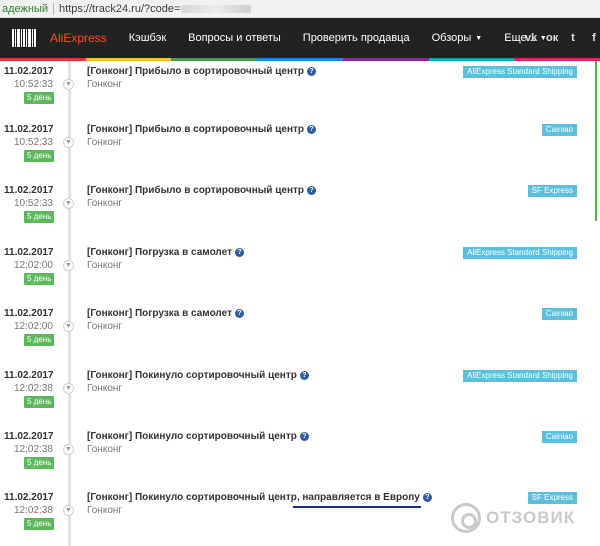  Describe the element at coordinates (300, 9) in the screenshot. I see `address-bar: адежный https://track24.ru/?code=` at that location.